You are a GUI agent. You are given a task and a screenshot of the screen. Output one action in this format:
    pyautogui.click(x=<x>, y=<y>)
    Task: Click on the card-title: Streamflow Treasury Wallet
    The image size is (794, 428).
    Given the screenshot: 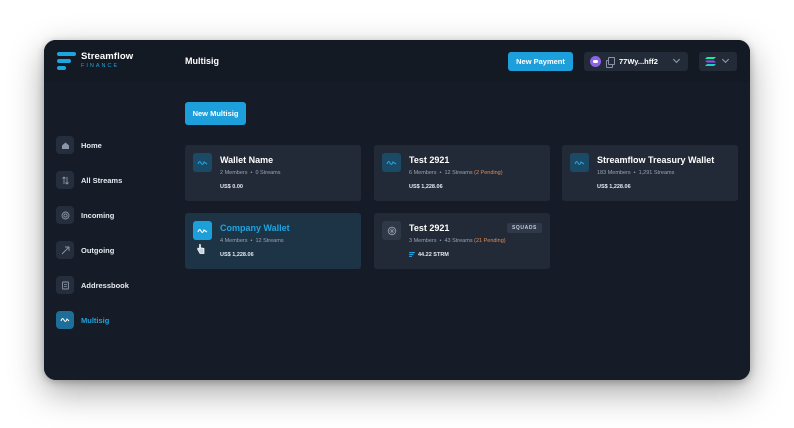 What is the action you would take?
    pyautogui.click(x=656, y=160)
    